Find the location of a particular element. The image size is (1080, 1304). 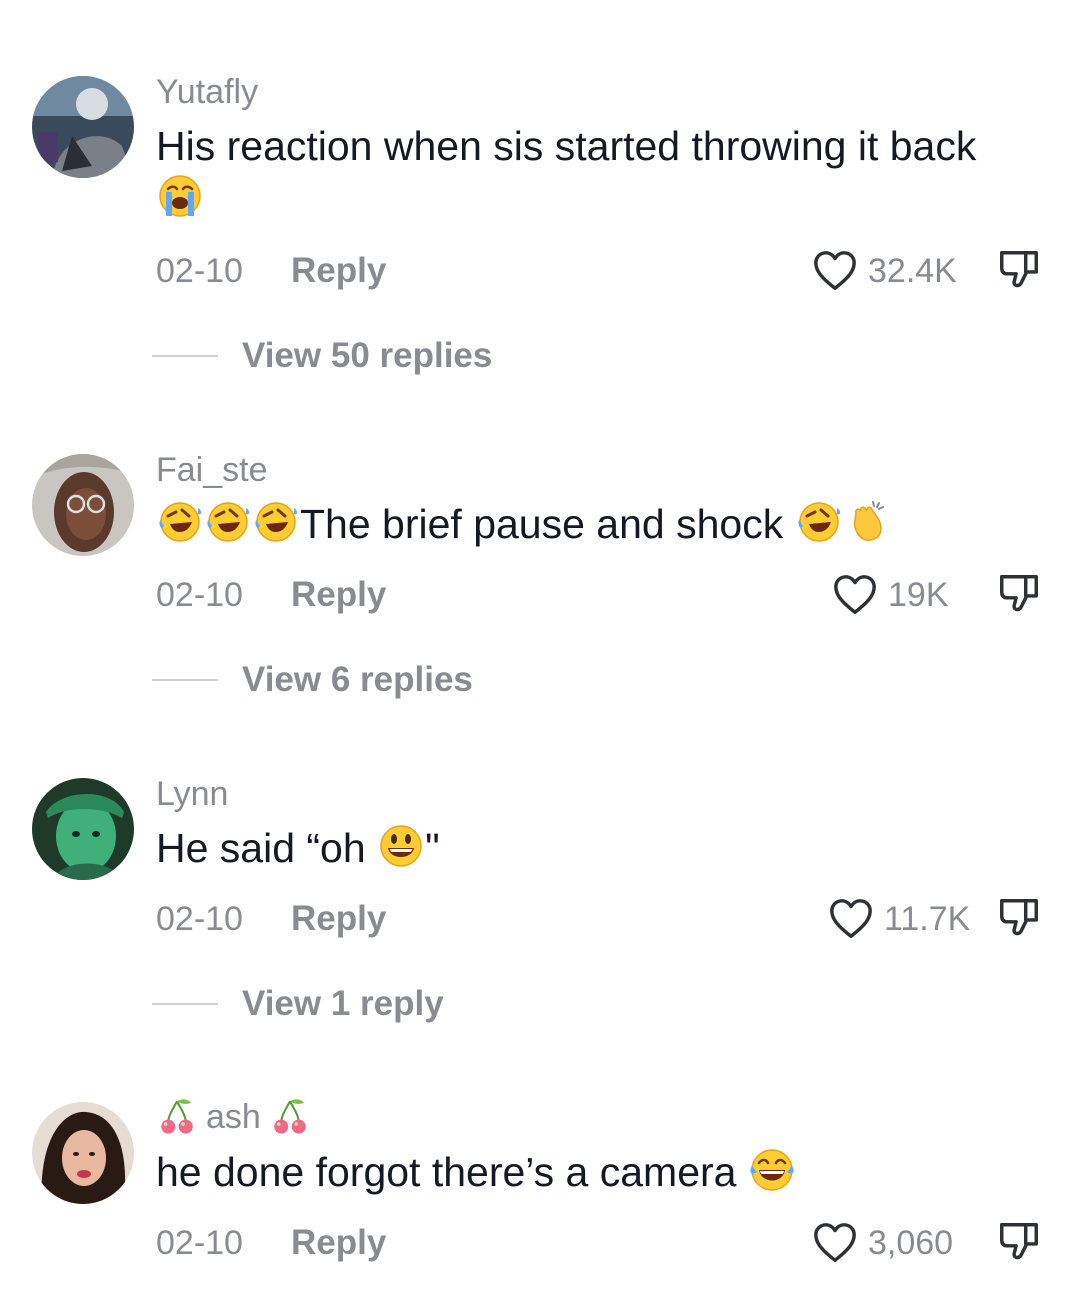

view-replies-button: View 6 replies is located at coordinates (312, 680).